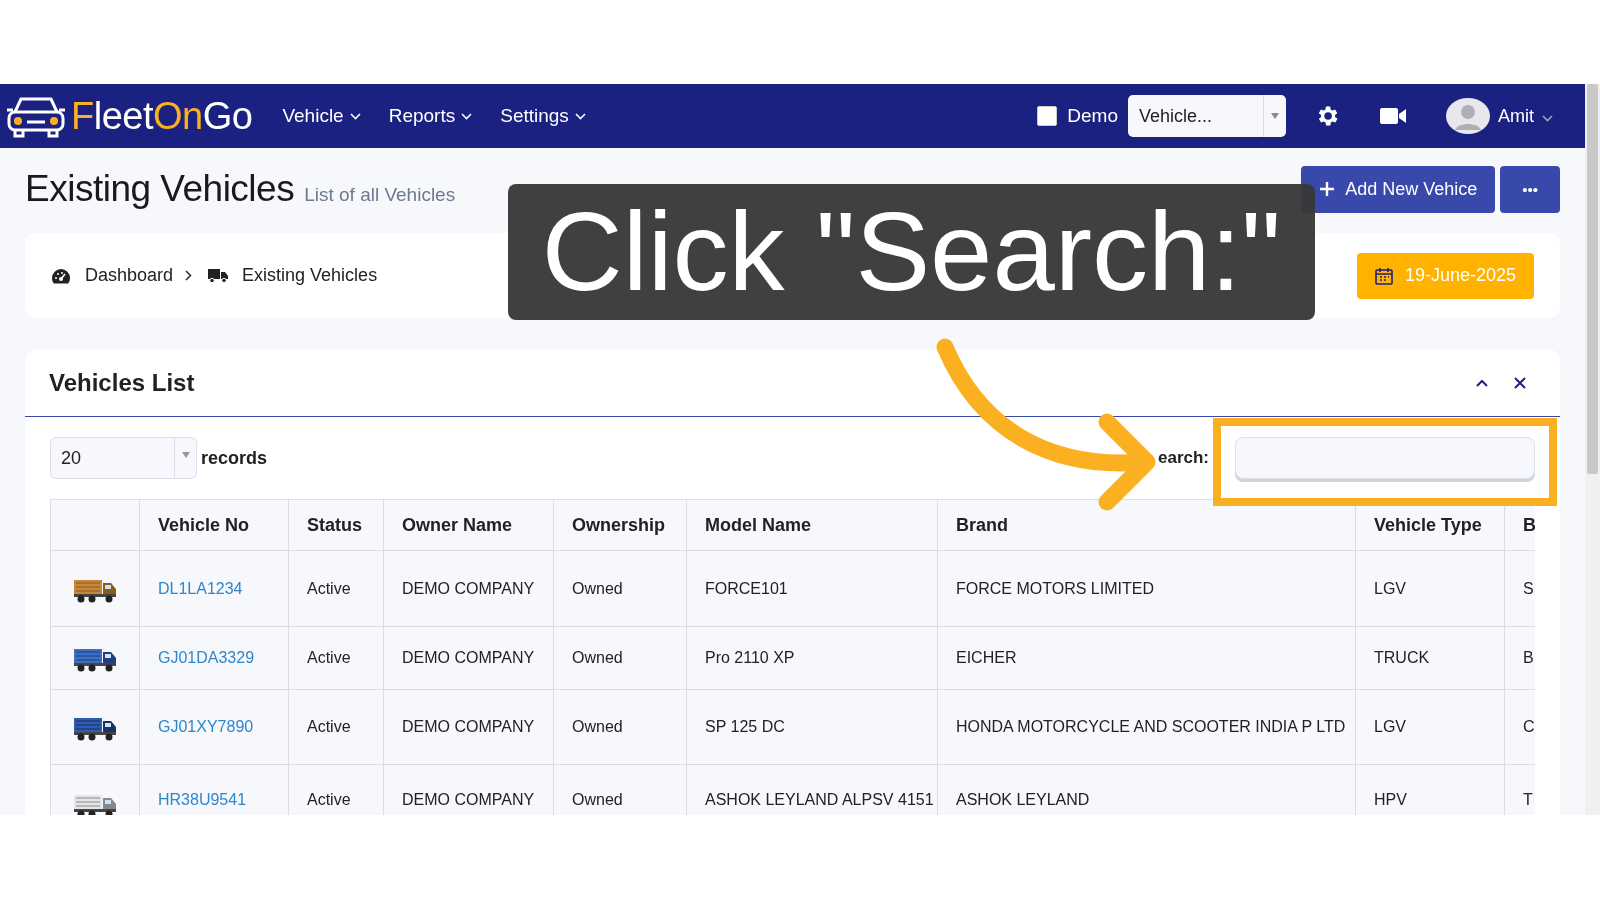  What do you see at coordinates (122, 382) in the screenshot?
I see `panel-title: Vehicles List` at bounding box center [122, 382].